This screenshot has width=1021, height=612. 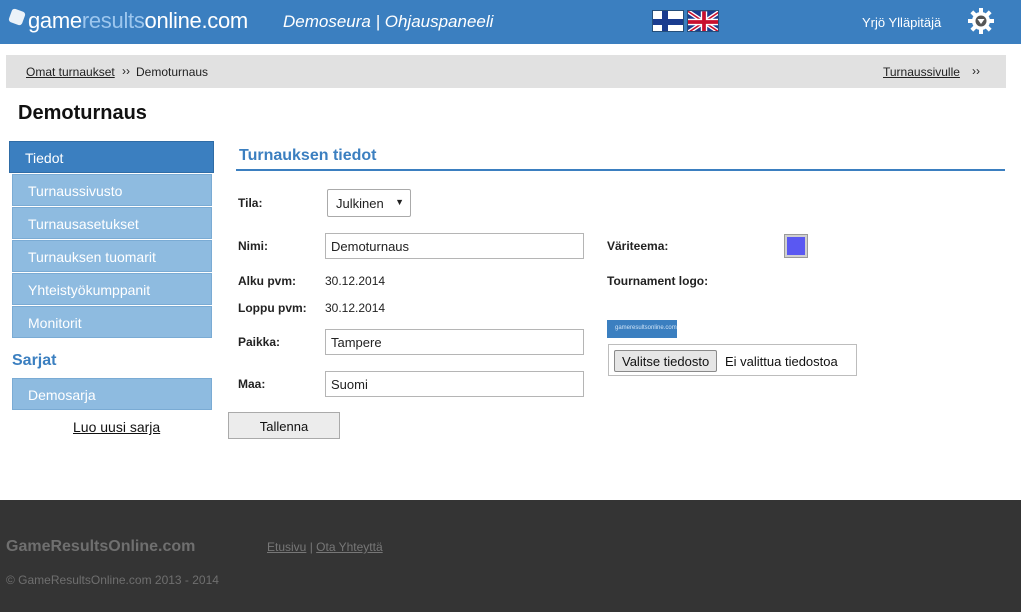 What do you see at coordinates (703, 21) in the screenshot?
I see `uk-flag-icon` at bounding box center [703, 21].